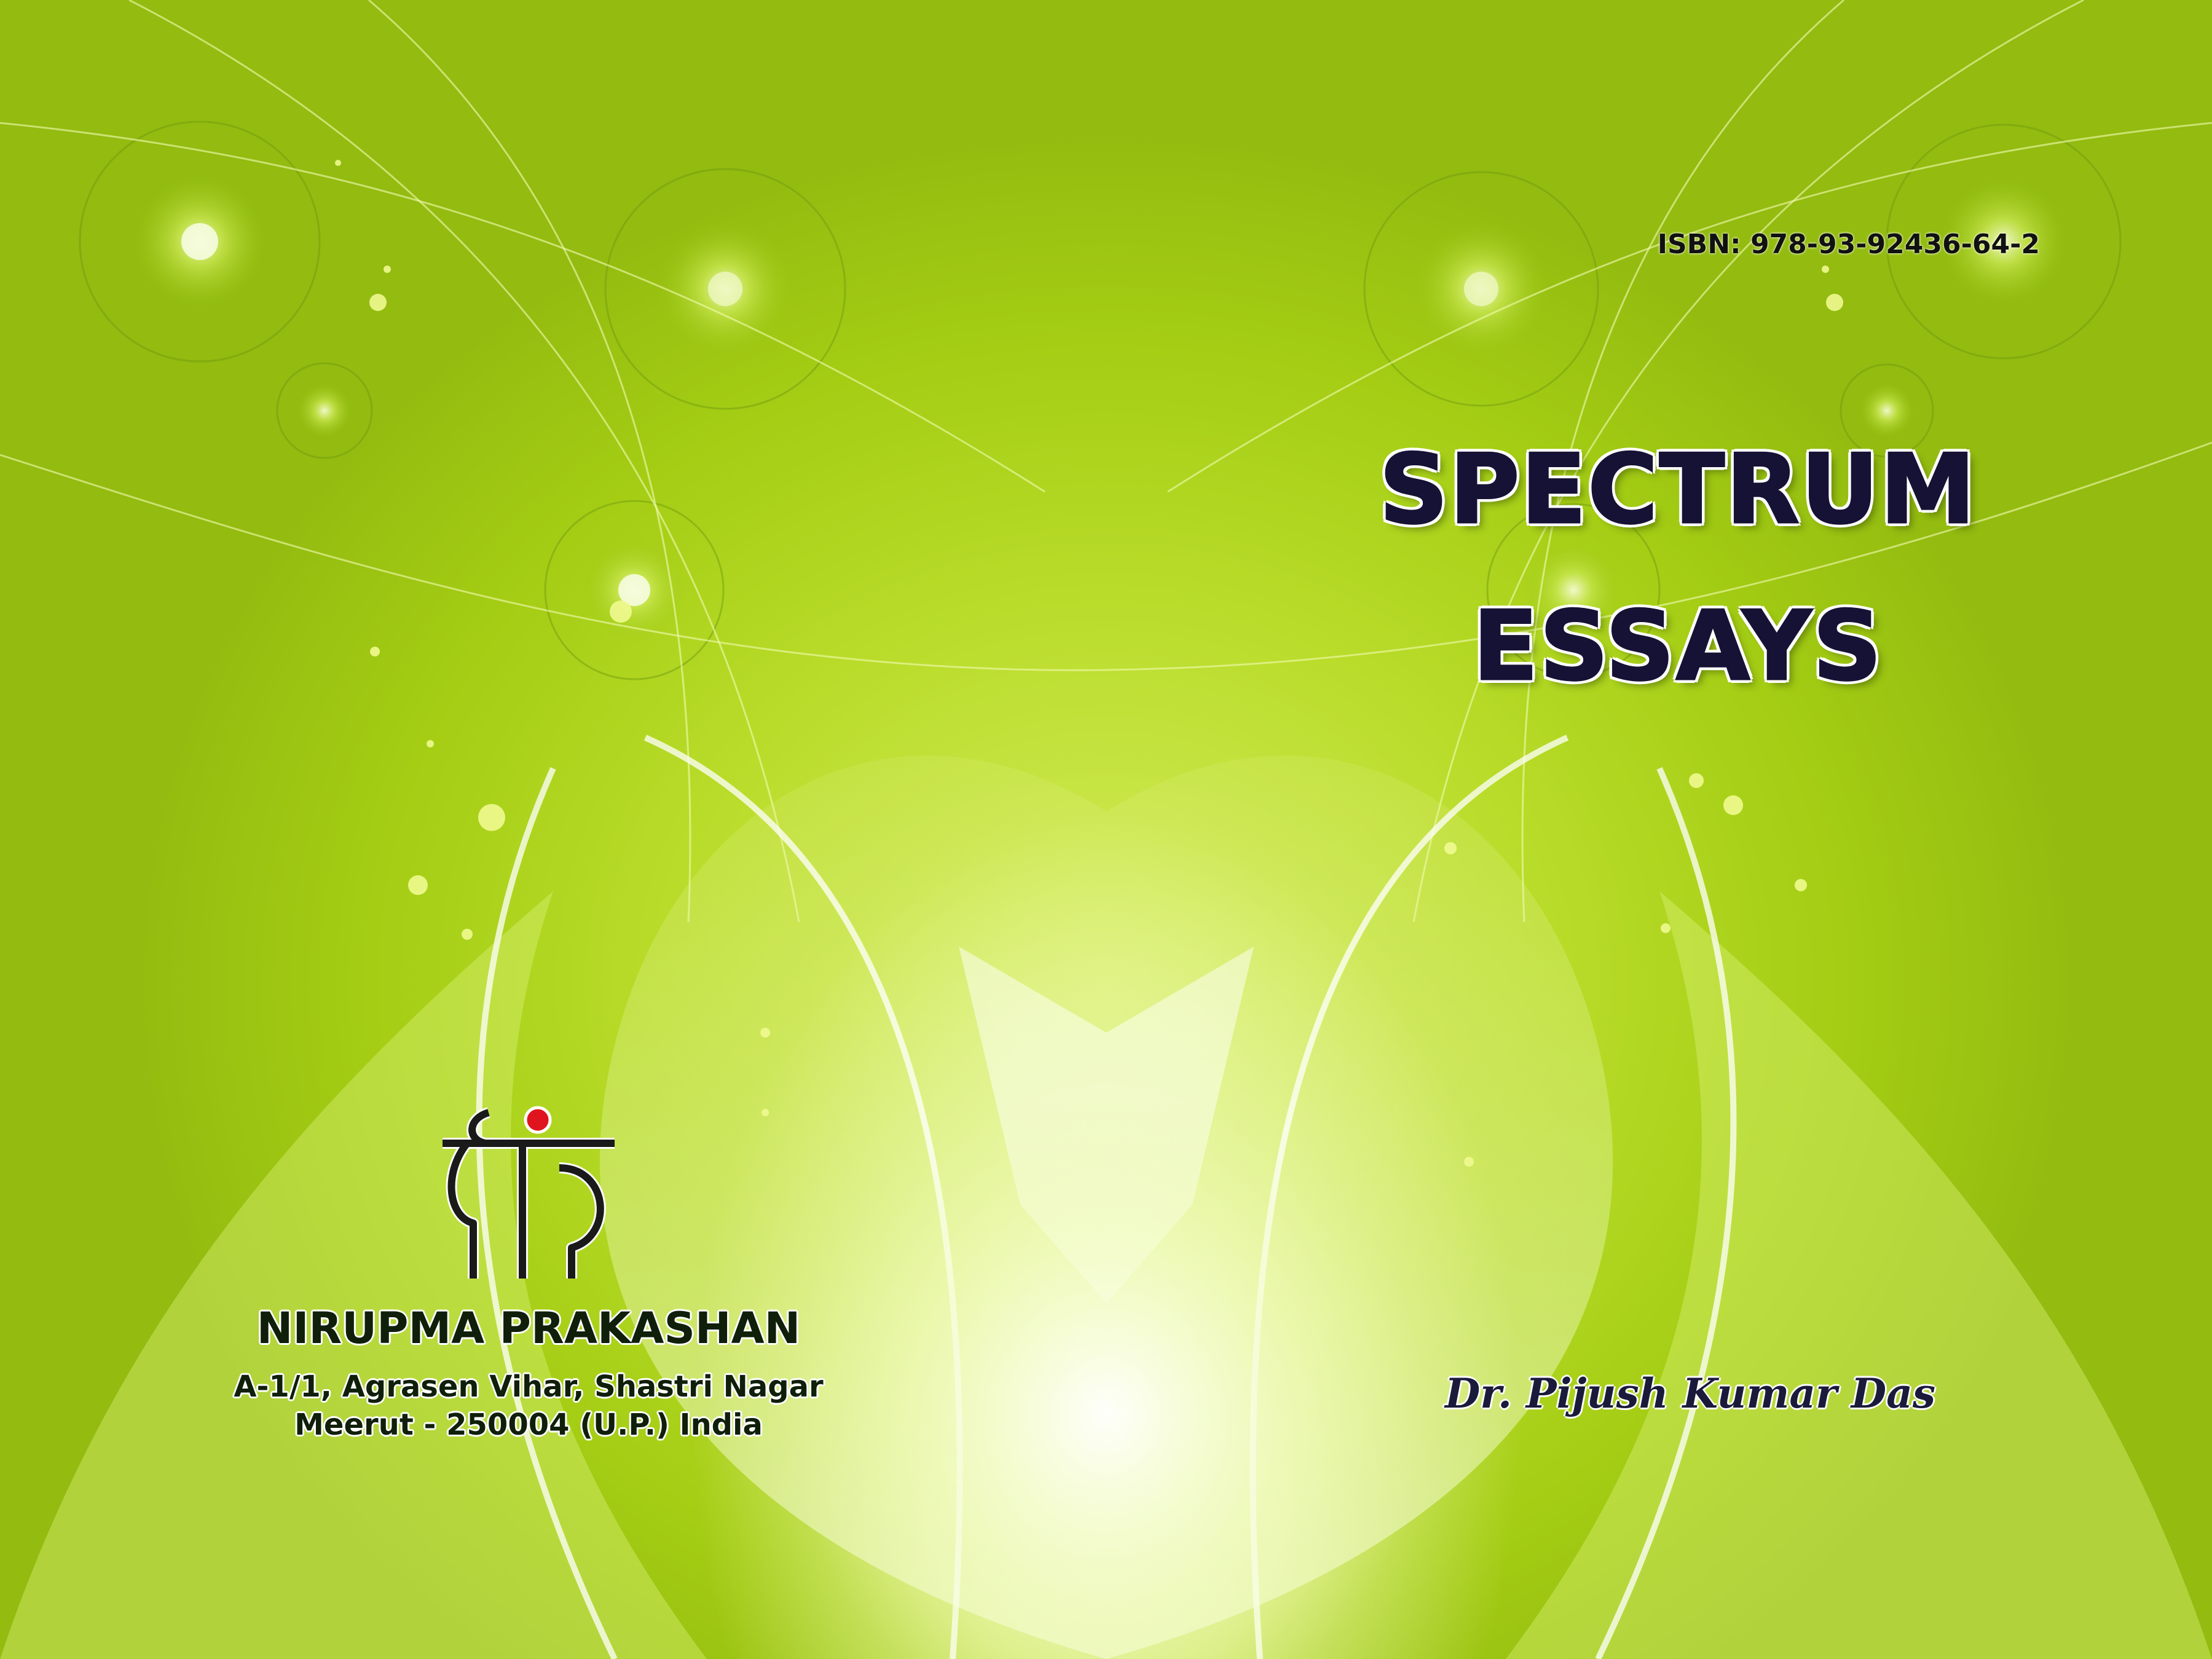 This screenshot has height=1659, width=2212. I want to click on isbn-number: ISBN: 978-93-92436-64-2, so click(1848, 245).